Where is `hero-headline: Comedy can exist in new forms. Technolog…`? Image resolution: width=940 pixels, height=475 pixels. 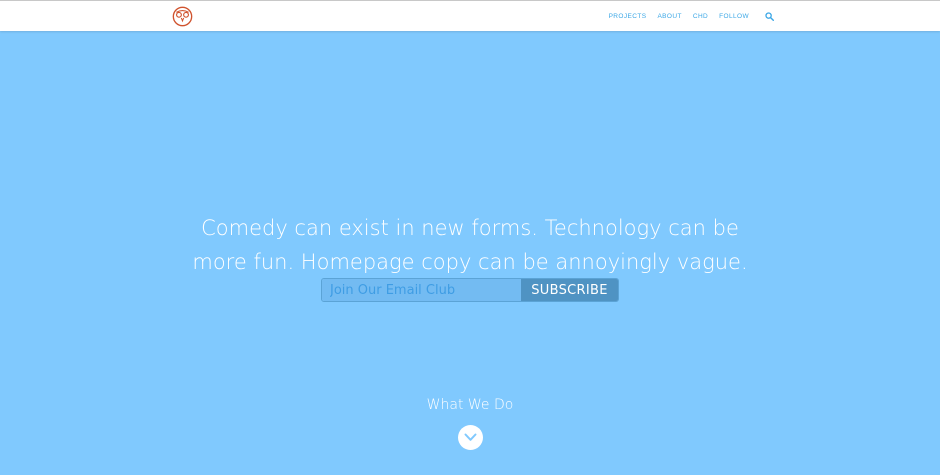 hero-headline: Comedy can exist in new forms. Technolog… is located at coordinates (470, 245).